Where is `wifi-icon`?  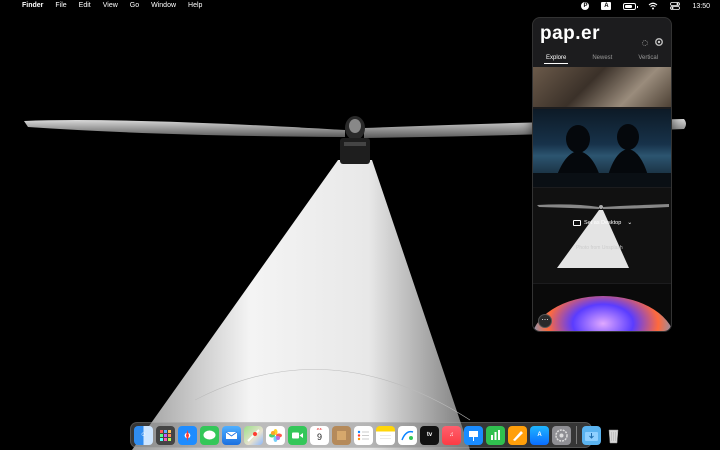 wifi-icon is located at coordinates (653, 6).